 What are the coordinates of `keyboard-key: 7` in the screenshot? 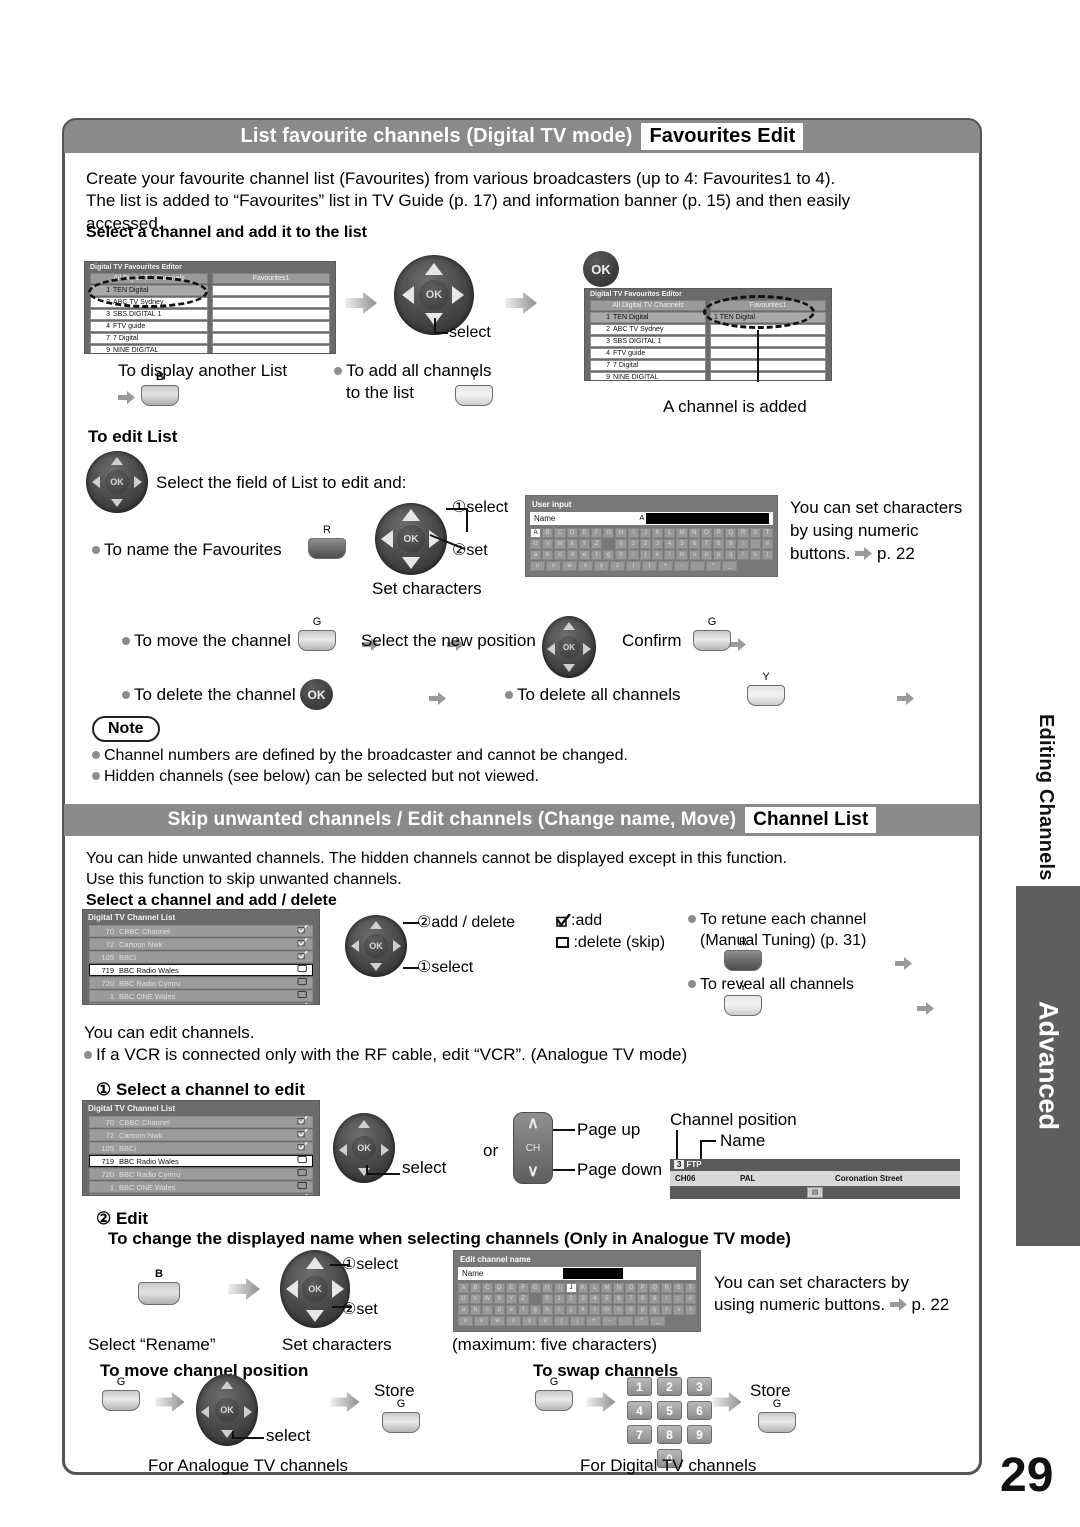 It's located at (631, 1299).